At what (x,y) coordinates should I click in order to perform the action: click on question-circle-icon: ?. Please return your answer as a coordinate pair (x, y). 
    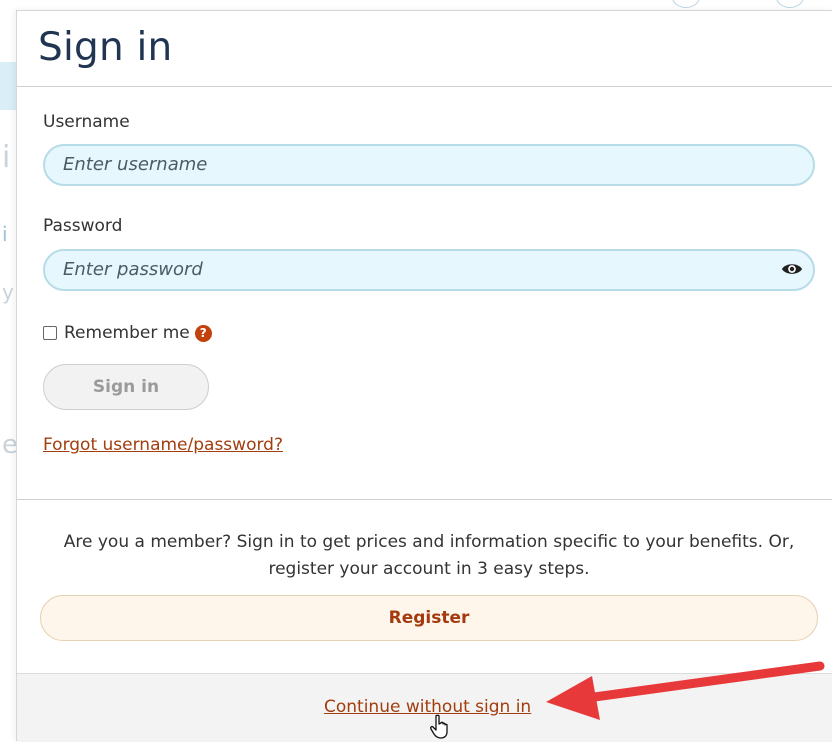
    Looking at the image, I should click on (203, 333).